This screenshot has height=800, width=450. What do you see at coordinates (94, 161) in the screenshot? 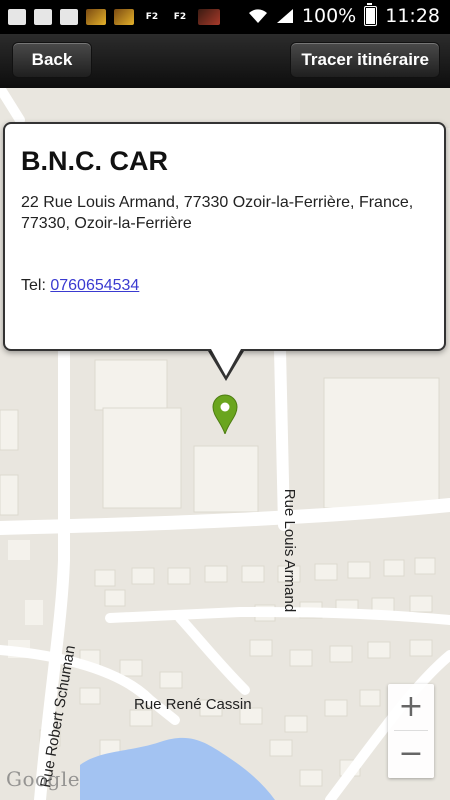
I see `business-name: B.N.C. CAR` at bounding box center [94, 161].